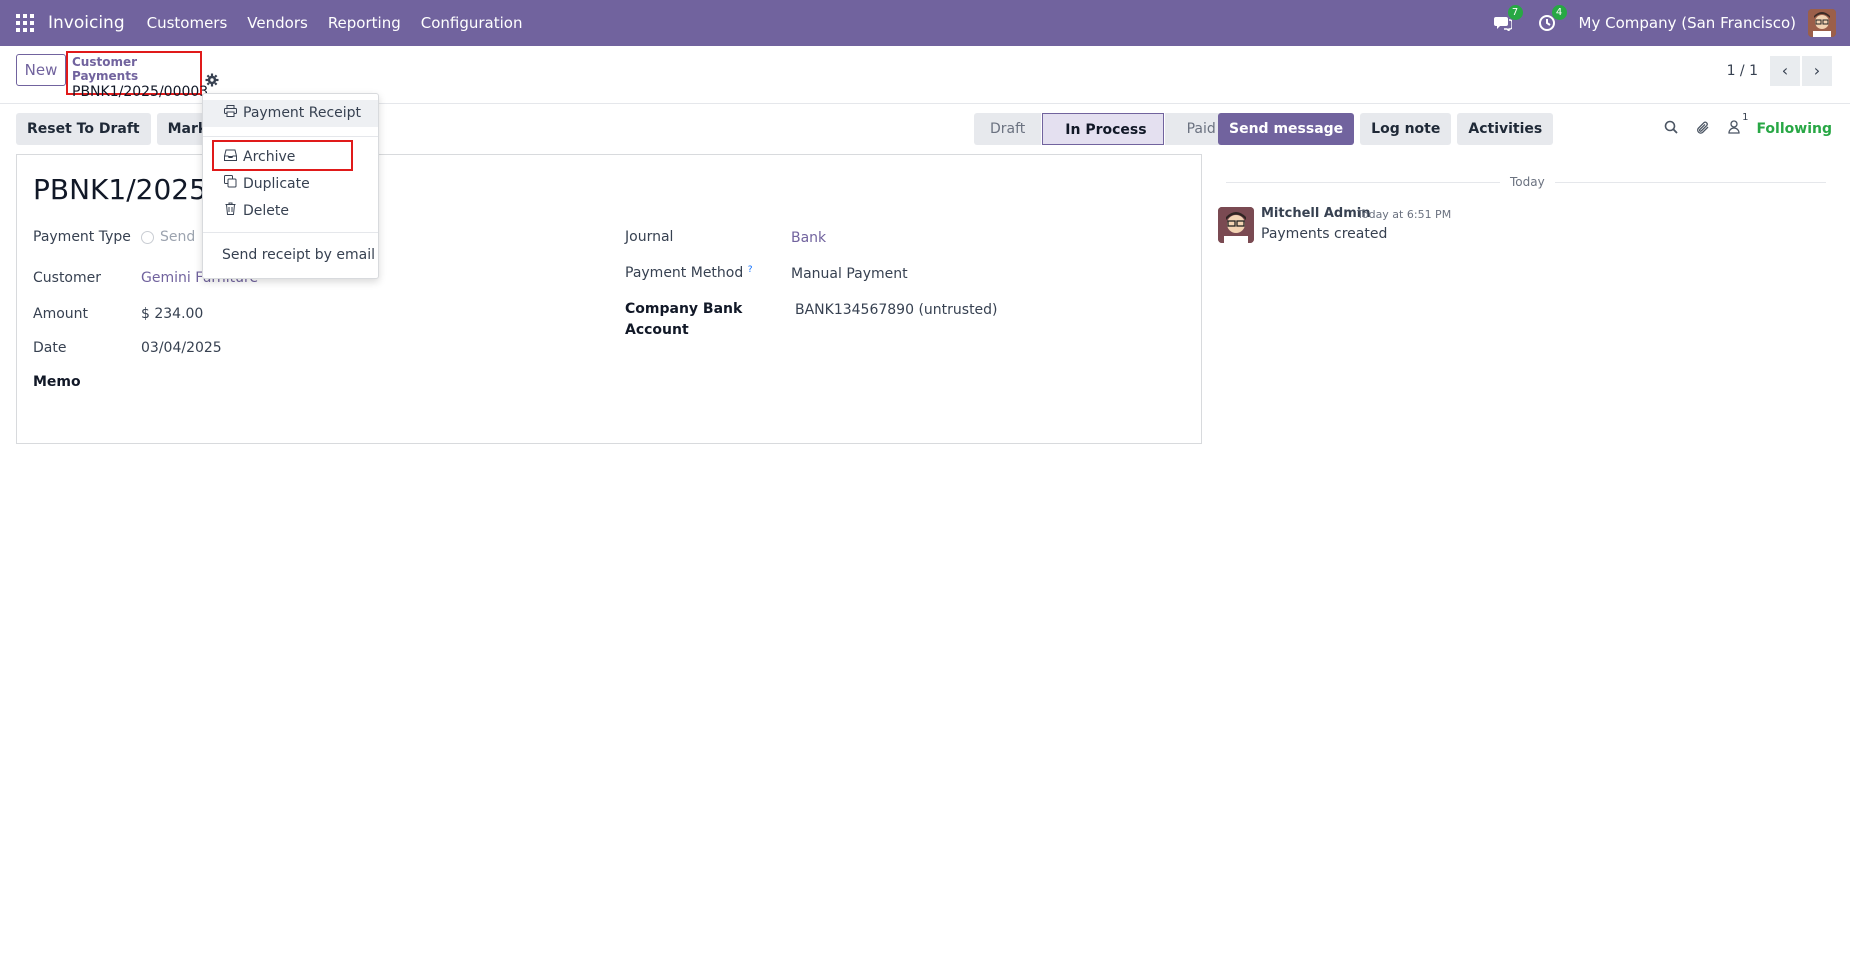 Image resolution: width=1850 pixels, height=968 pixels. What do you see at coordinates (1687, 23) in the screenshot?
I see `company-switcher: My Company (San Francisco)` at bounding box center [1687, 23].